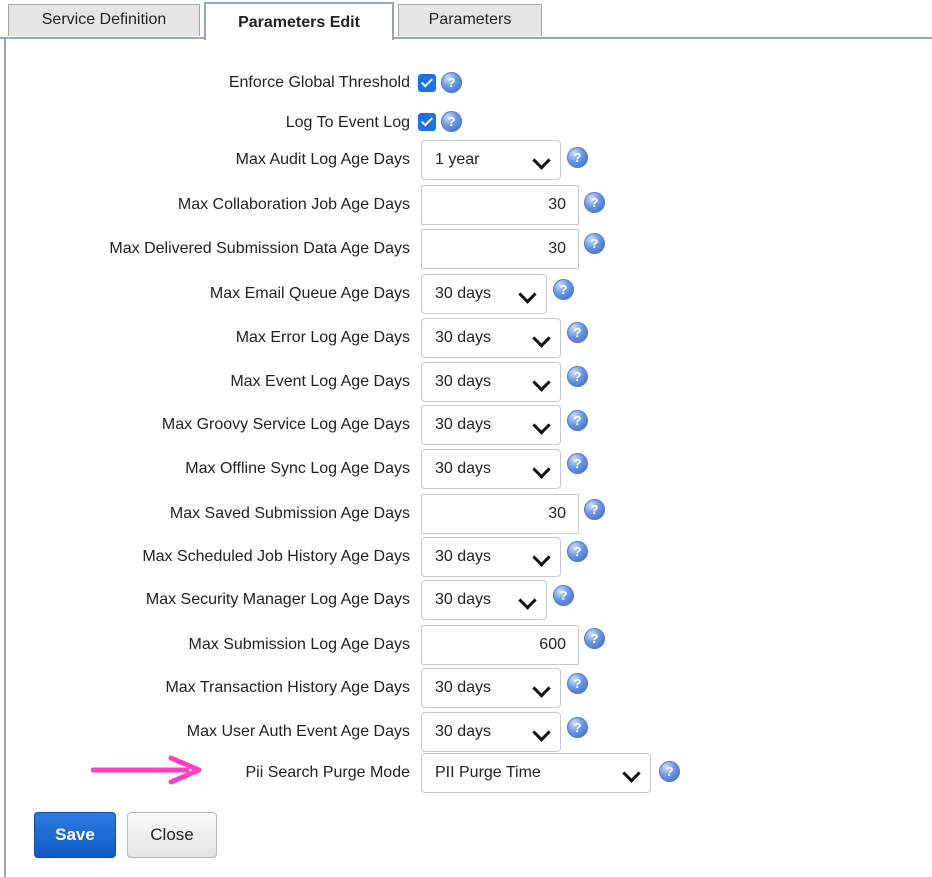 This screenshot has height=877, width=932. I want to click on tab-parameters: Parameters, so click(470, 20).